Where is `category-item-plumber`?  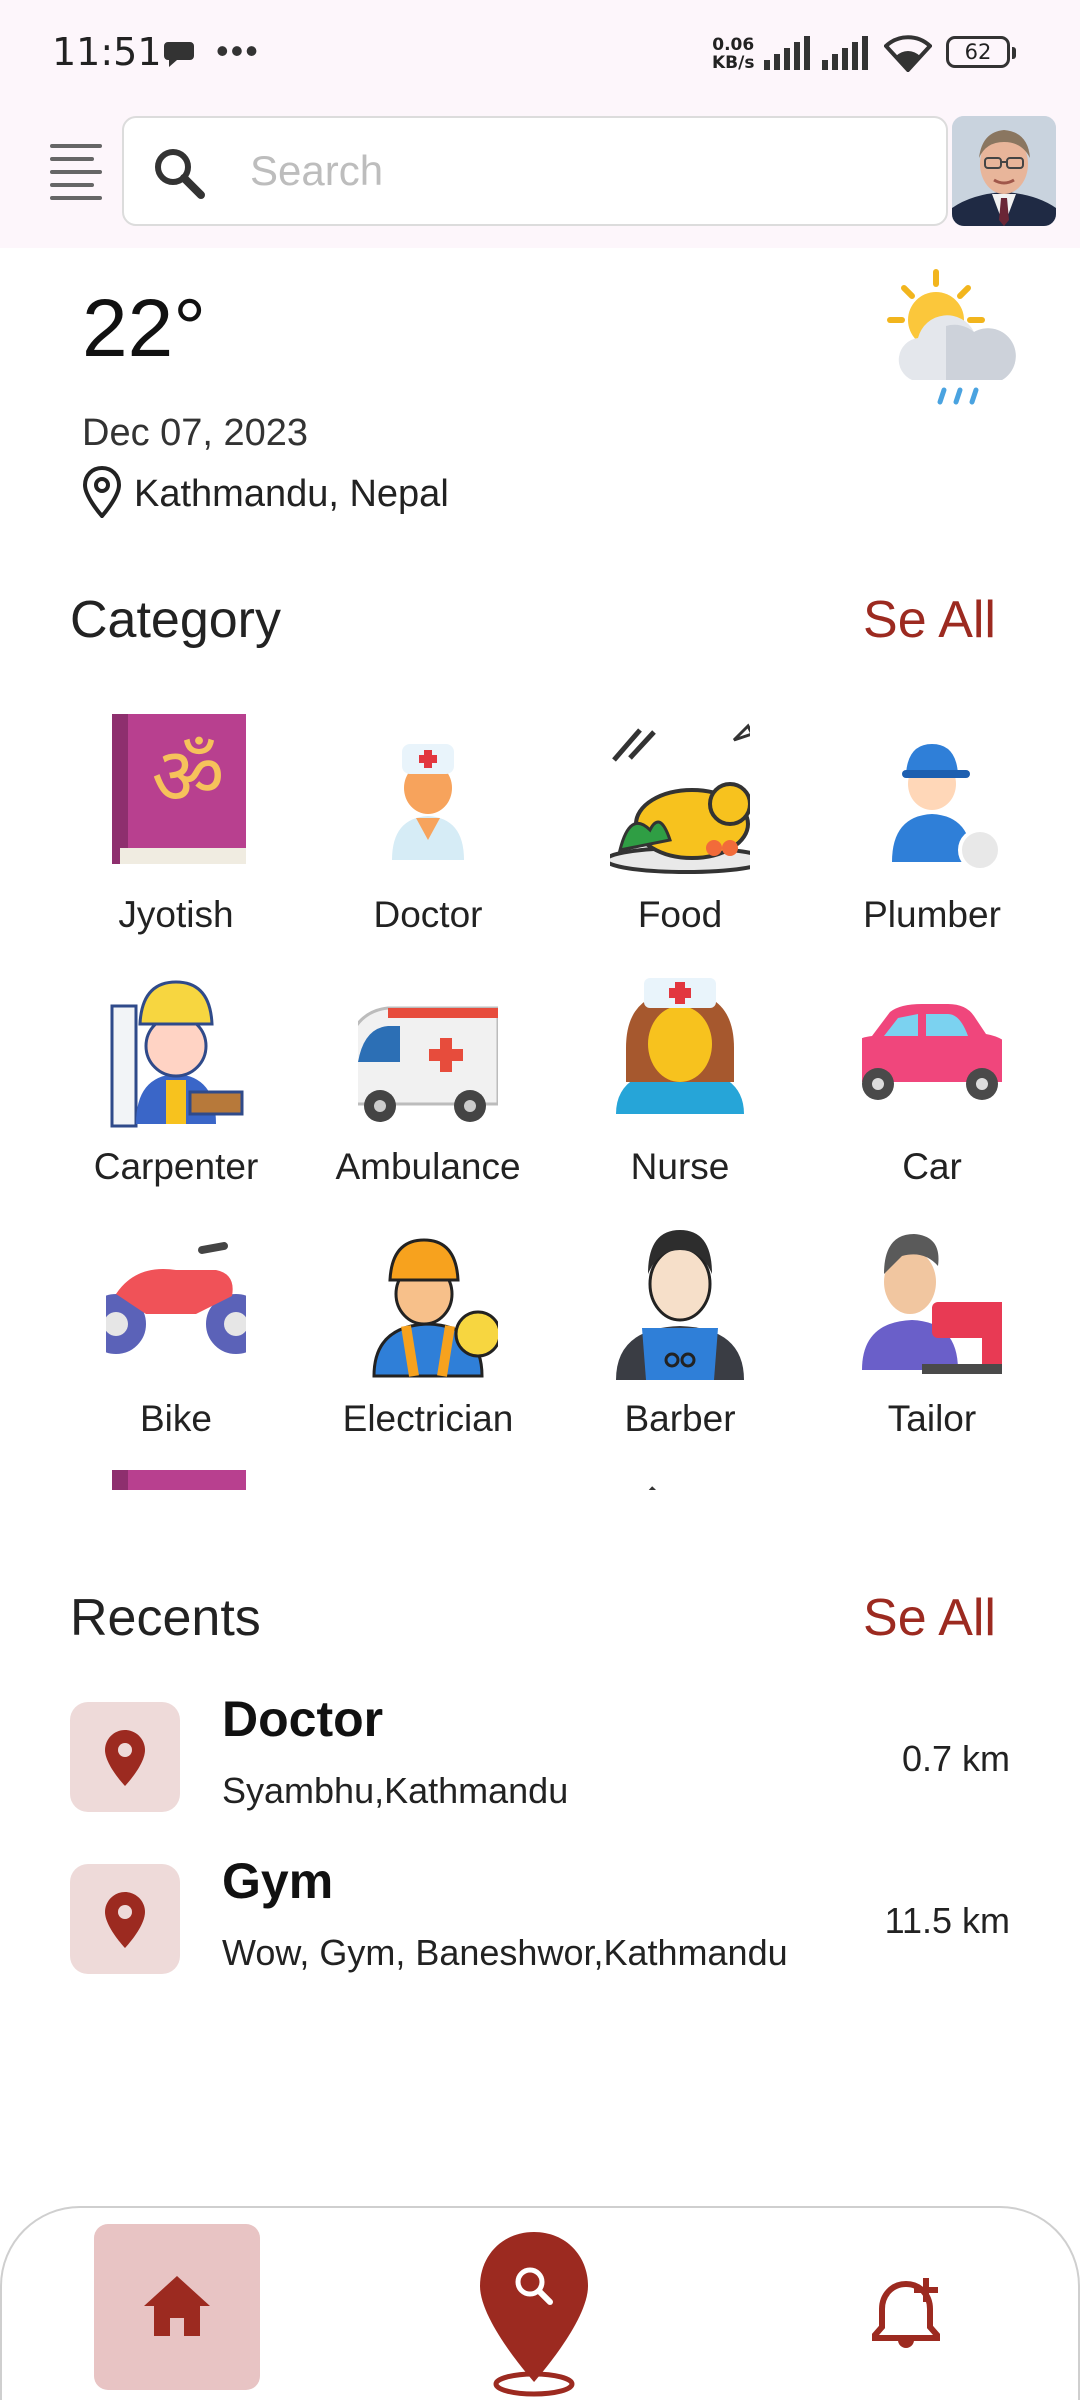
category-item-plumber is located at coordinates (932, 1466).